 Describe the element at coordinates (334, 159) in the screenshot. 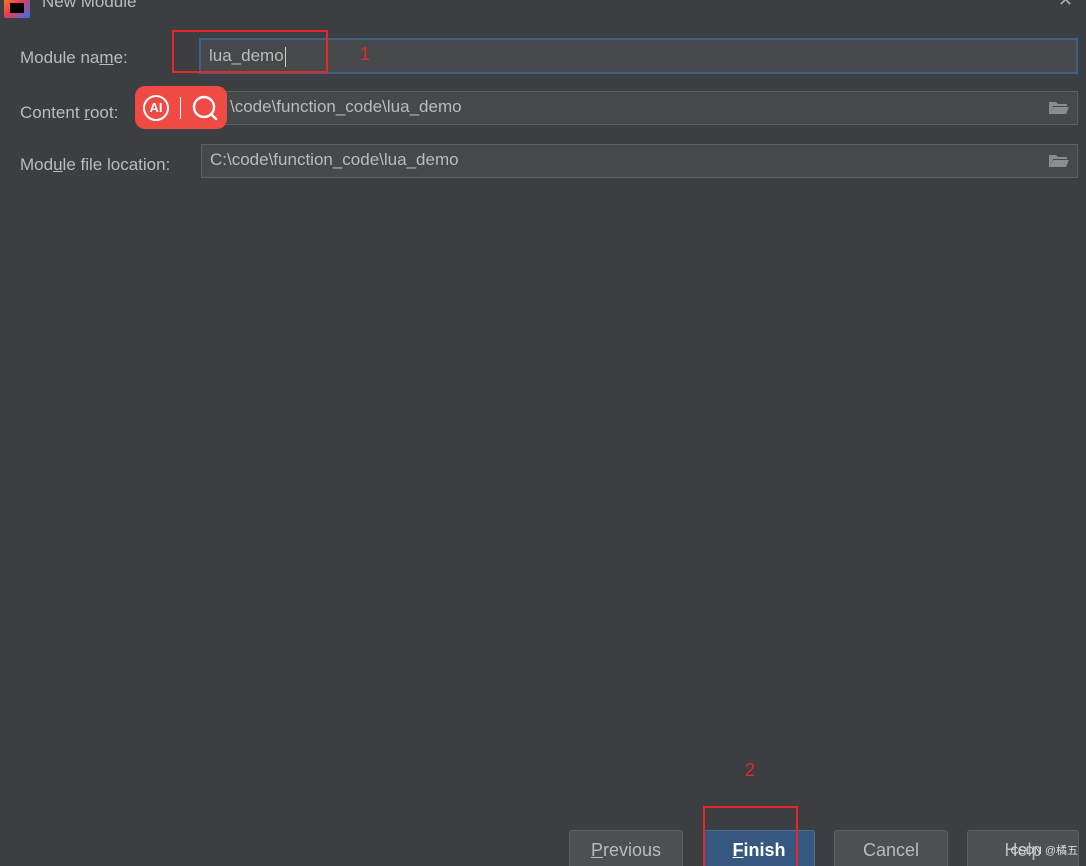

I see `module-file-location-value: C:\code\function_code\lua_demo` at that location.